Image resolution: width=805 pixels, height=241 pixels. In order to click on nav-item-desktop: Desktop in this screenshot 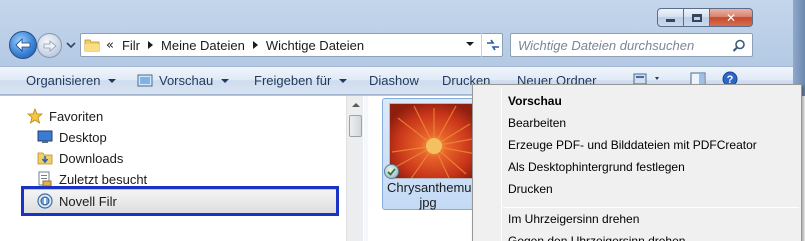, I will do `click(72, 137)`.